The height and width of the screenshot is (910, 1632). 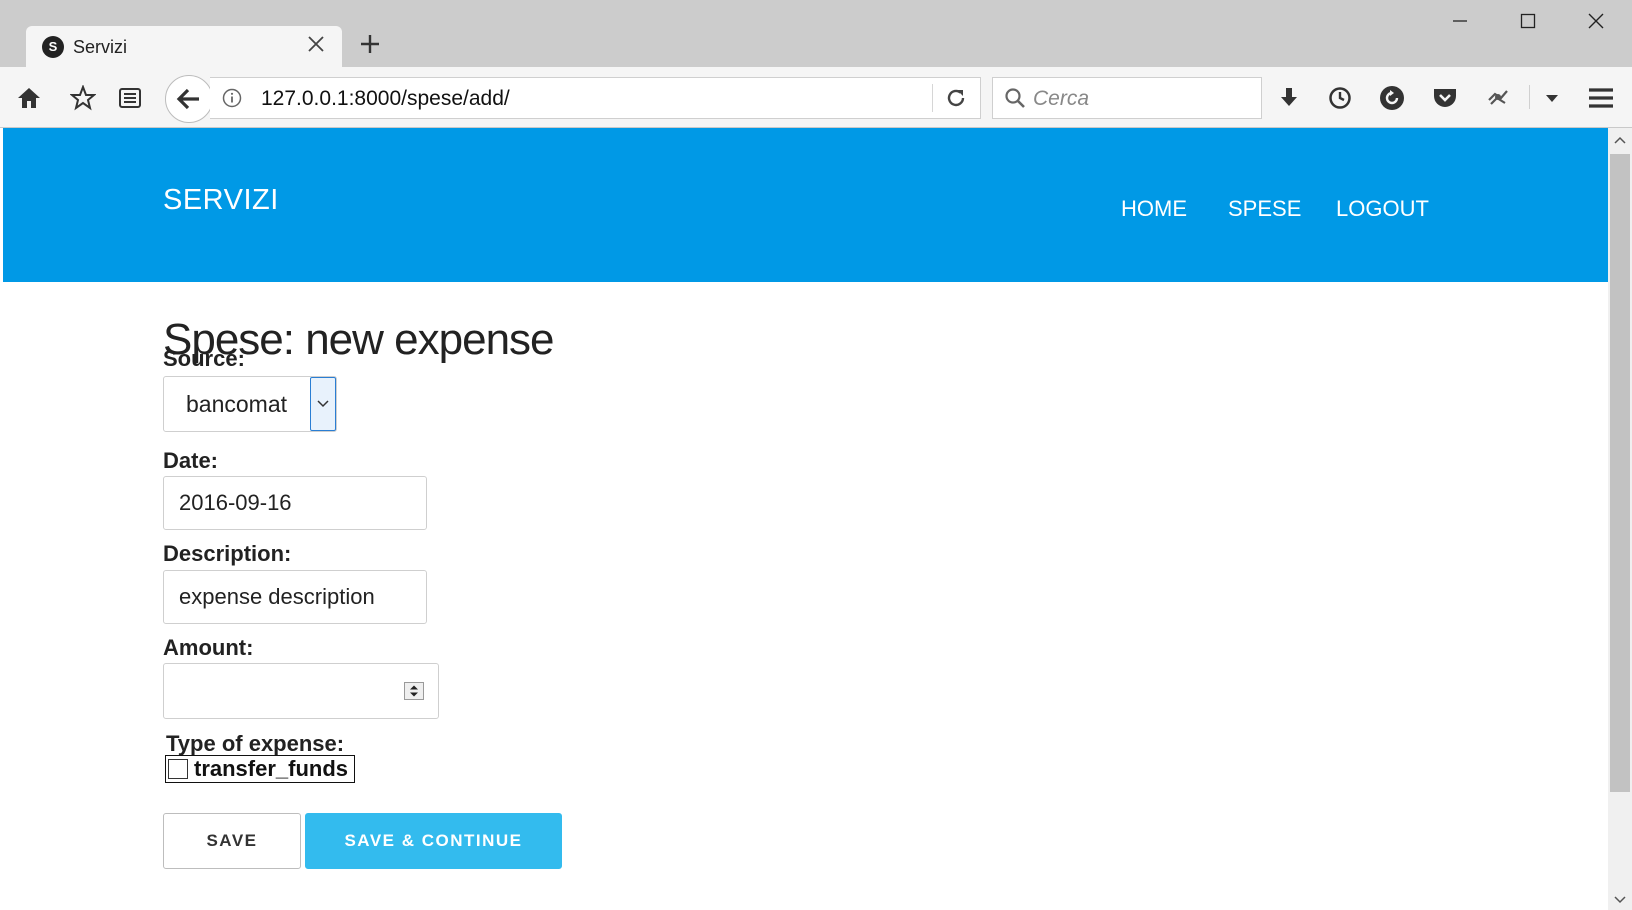 I want to click on search-input, so click(x=1143, y=99).